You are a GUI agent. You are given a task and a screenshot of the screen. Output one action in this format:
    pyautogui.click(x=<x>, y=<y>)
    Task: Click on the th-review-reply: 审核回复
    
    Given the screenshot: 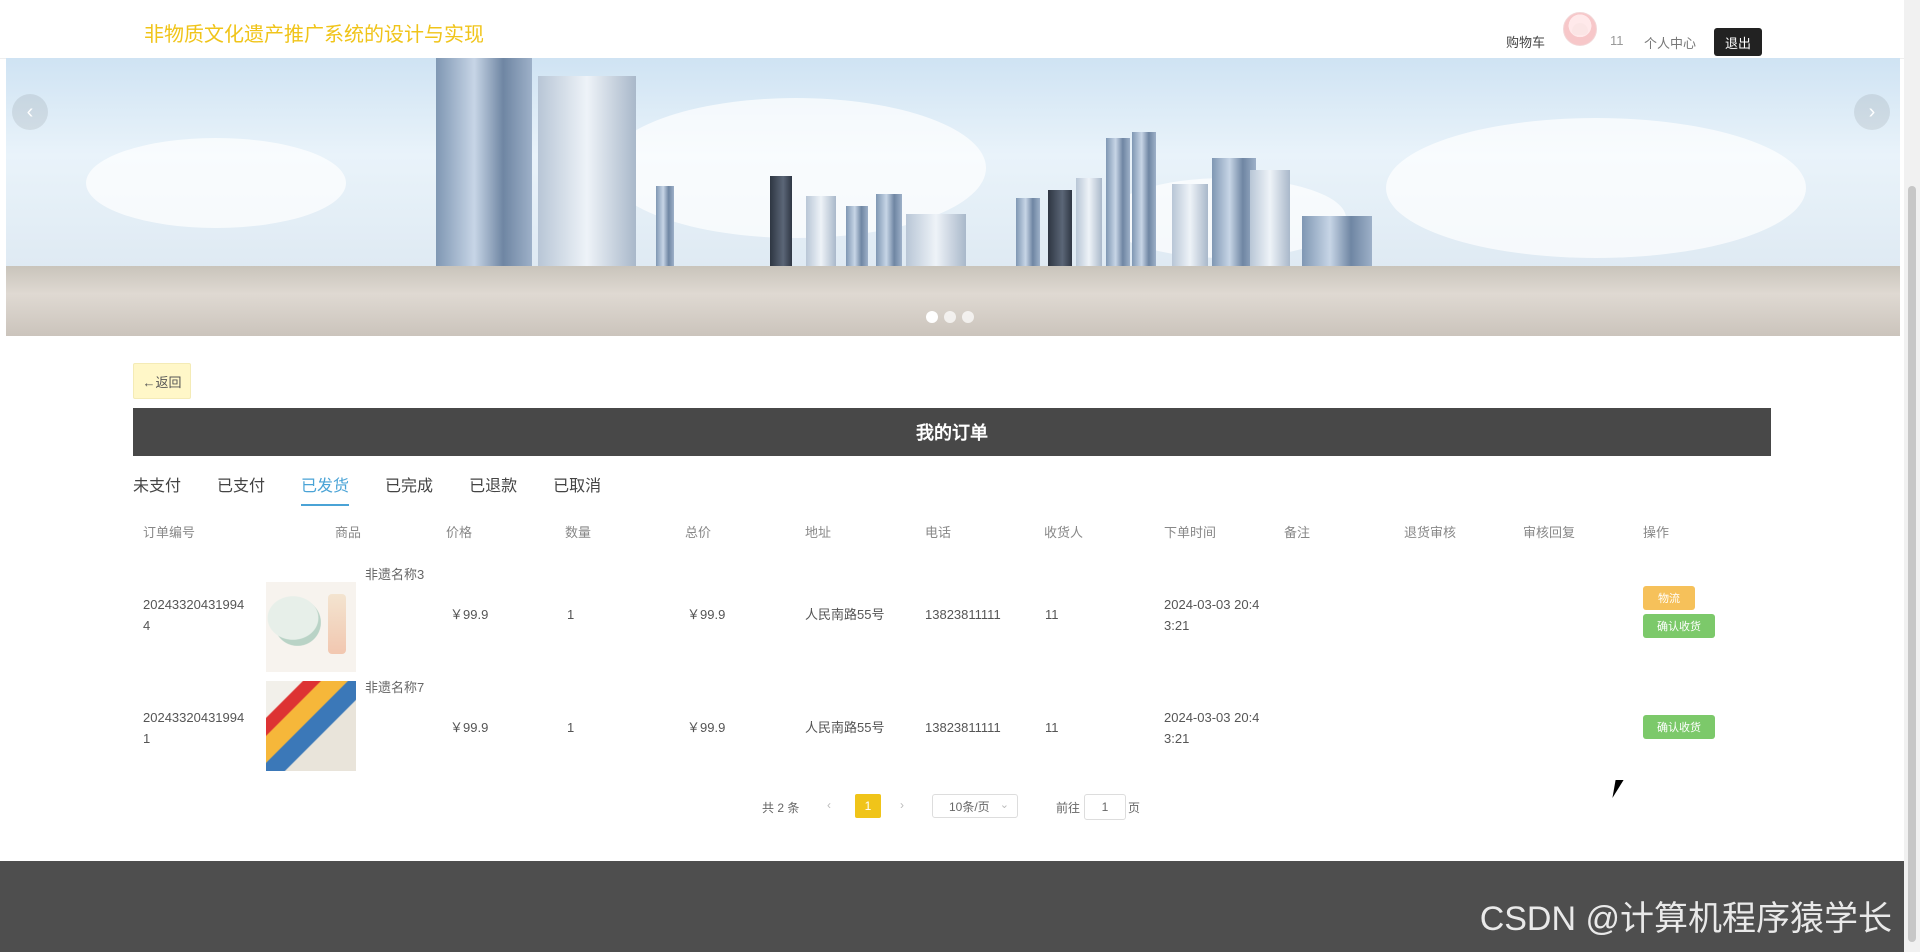 What is the action you would take?
    pyautogui.click(x=1549, y=532)
    